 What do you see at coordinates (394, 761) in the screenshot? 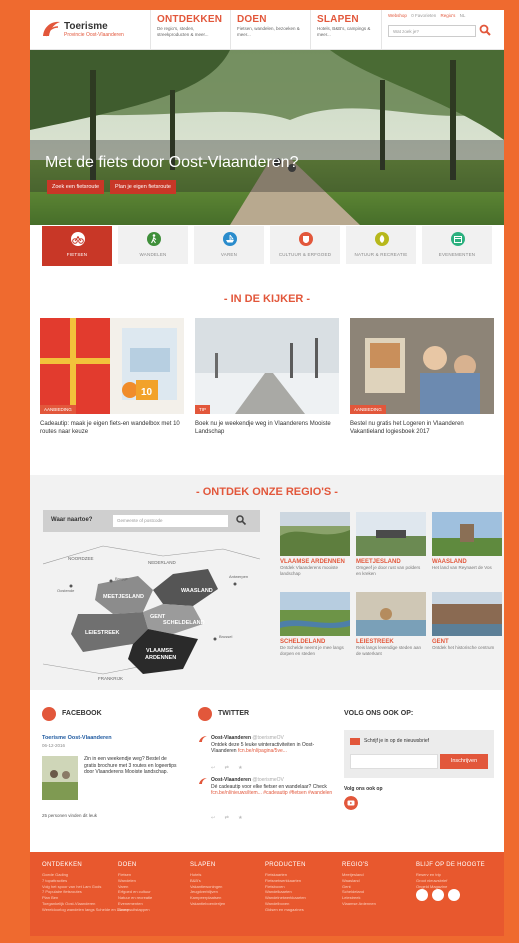
I see `newsletter-email-input` at bounding box center [394, 761].